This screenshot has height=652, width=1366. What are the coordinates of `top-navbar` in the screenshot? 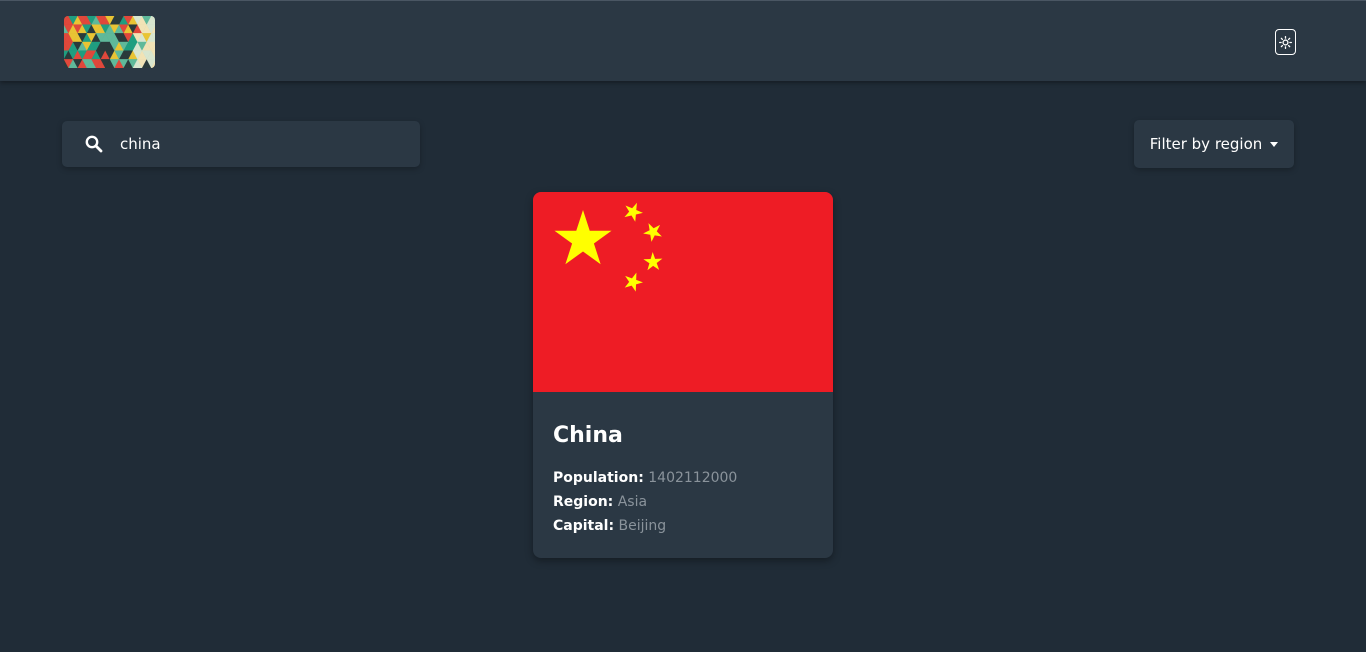 It's located at (683, 40).